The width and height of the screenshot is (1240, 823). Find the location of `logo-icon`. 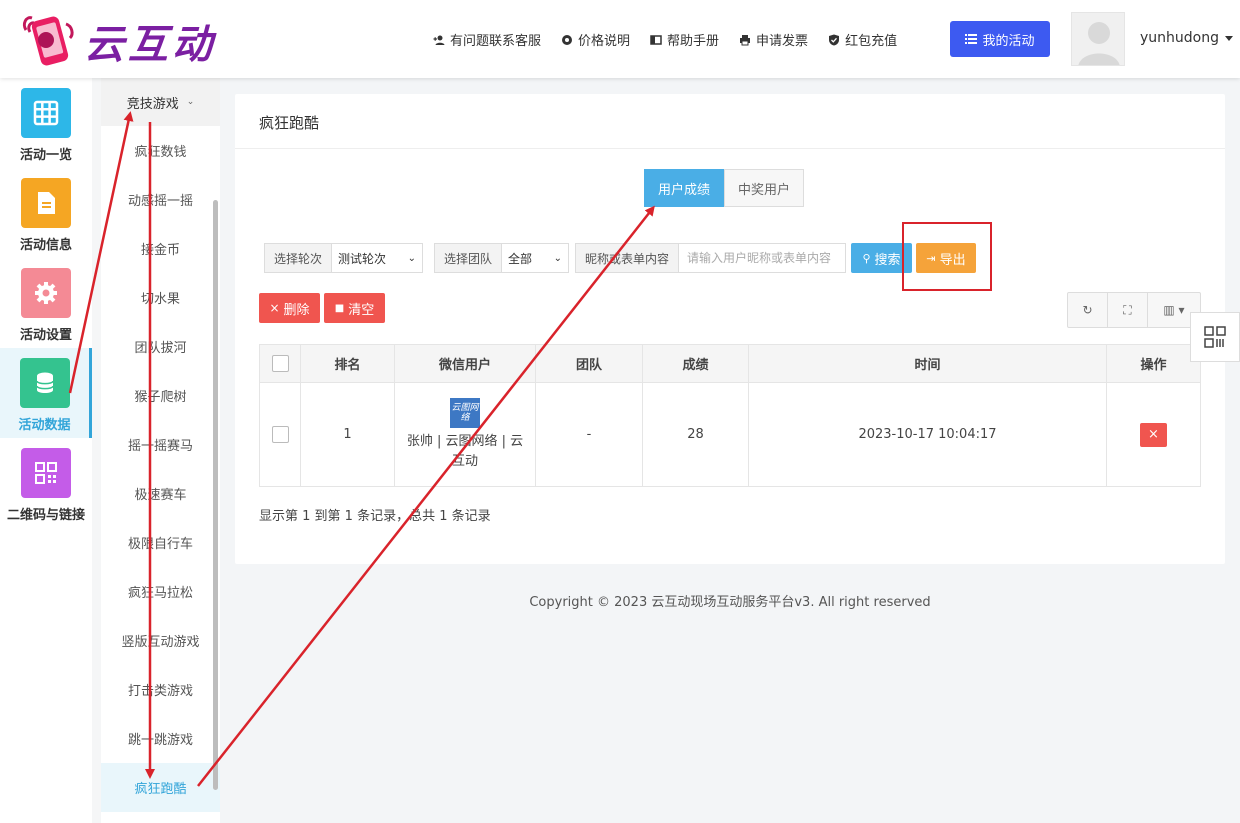

logo-icon is located at coordinates (50, 39).